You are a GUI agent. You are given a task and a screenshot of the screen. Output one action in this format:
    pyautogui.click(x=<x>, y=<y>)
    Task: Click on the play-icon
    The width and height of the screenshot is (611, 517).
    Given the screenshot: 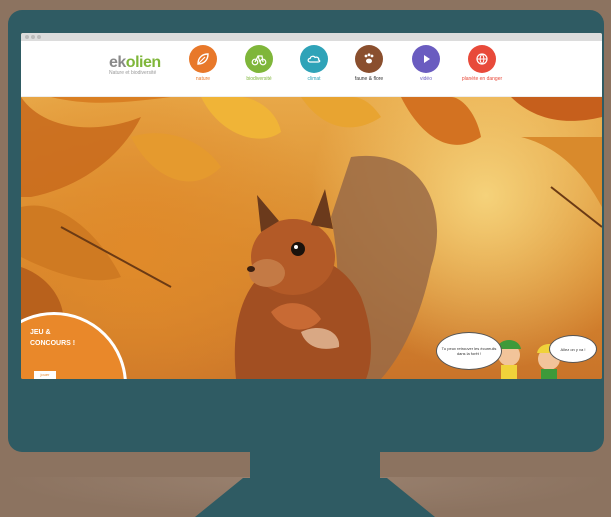 What is the action you would take?
    pyautogui.click(x=426, y=59)
    